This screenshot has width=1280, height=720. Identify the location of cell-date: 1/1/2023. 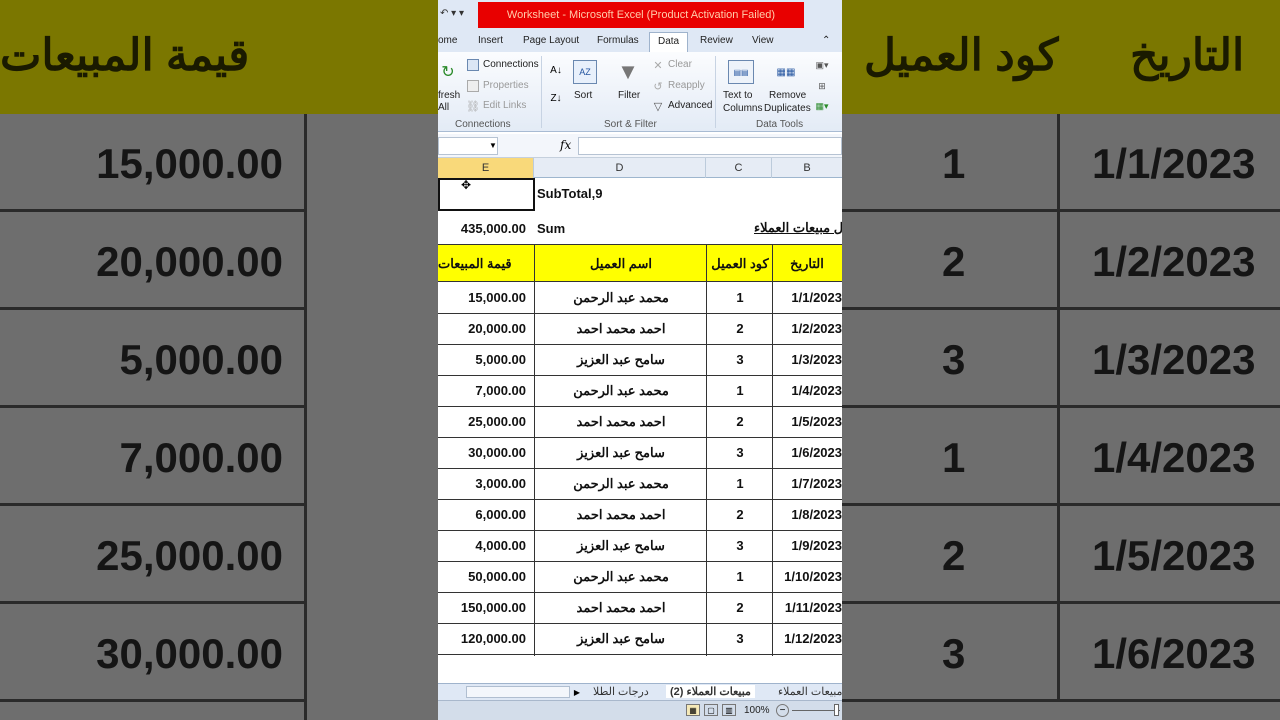
(807, 297).